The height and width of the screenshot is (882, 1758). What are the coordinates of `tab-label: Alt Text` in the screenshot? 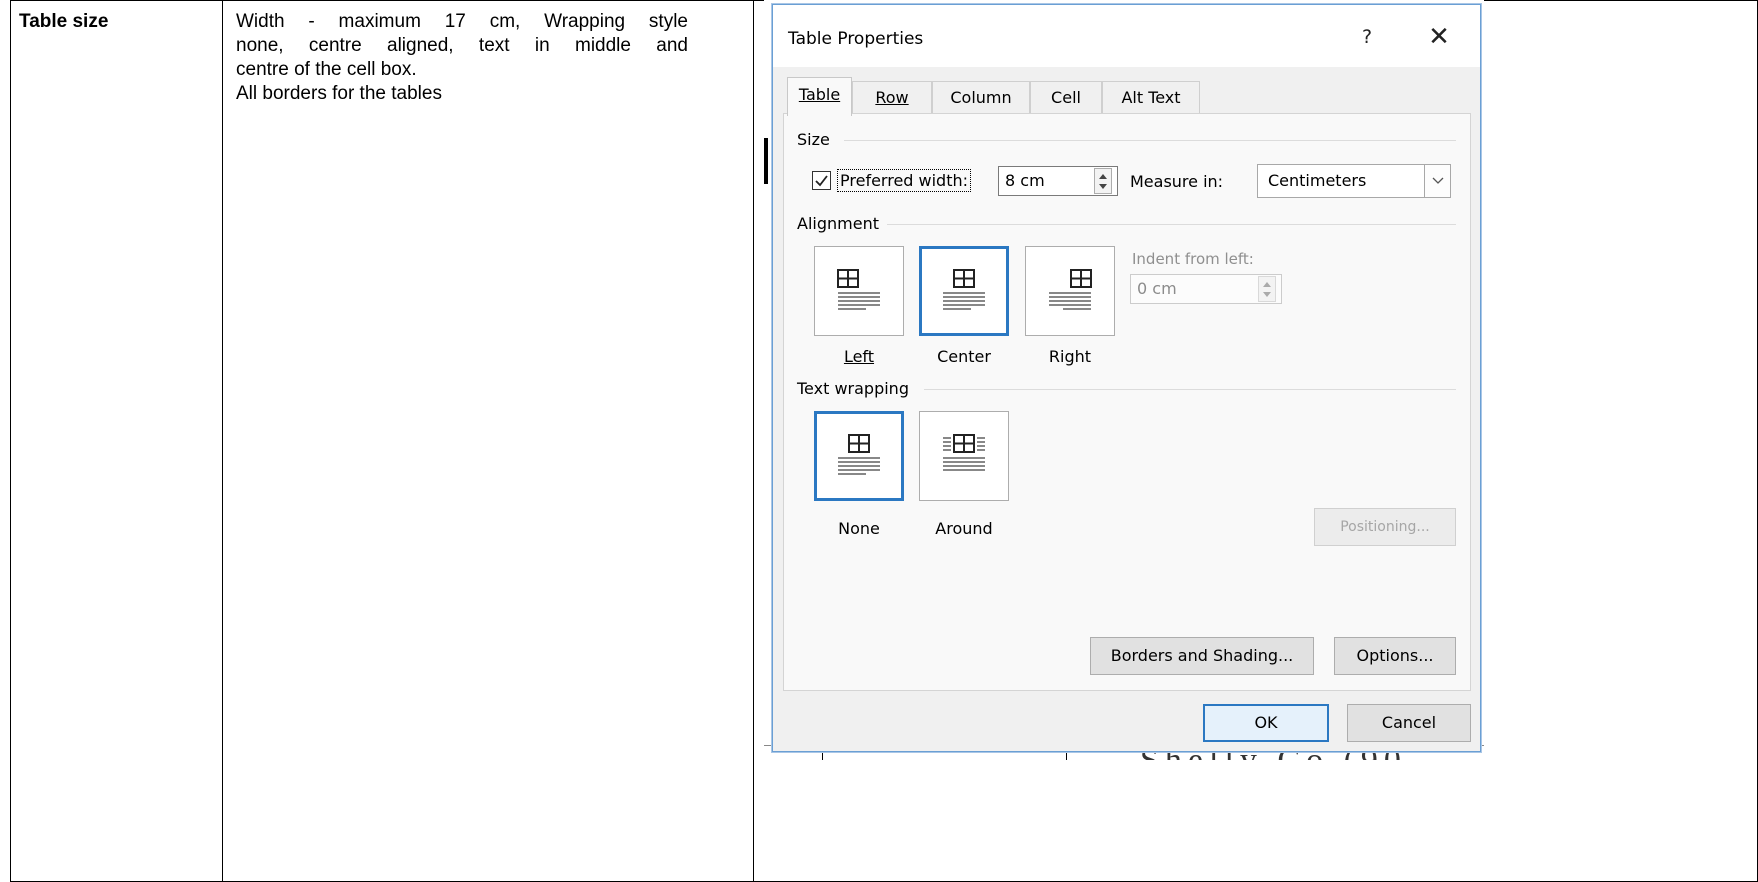 It's located at (1151, 97).